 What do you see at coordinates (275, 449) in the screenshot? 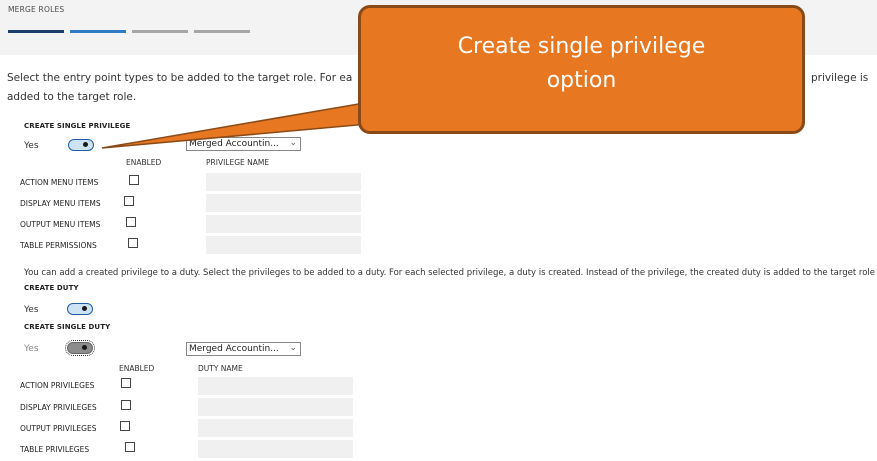
I see `table-privileges-duty-name` at bounding box center [275, 449].